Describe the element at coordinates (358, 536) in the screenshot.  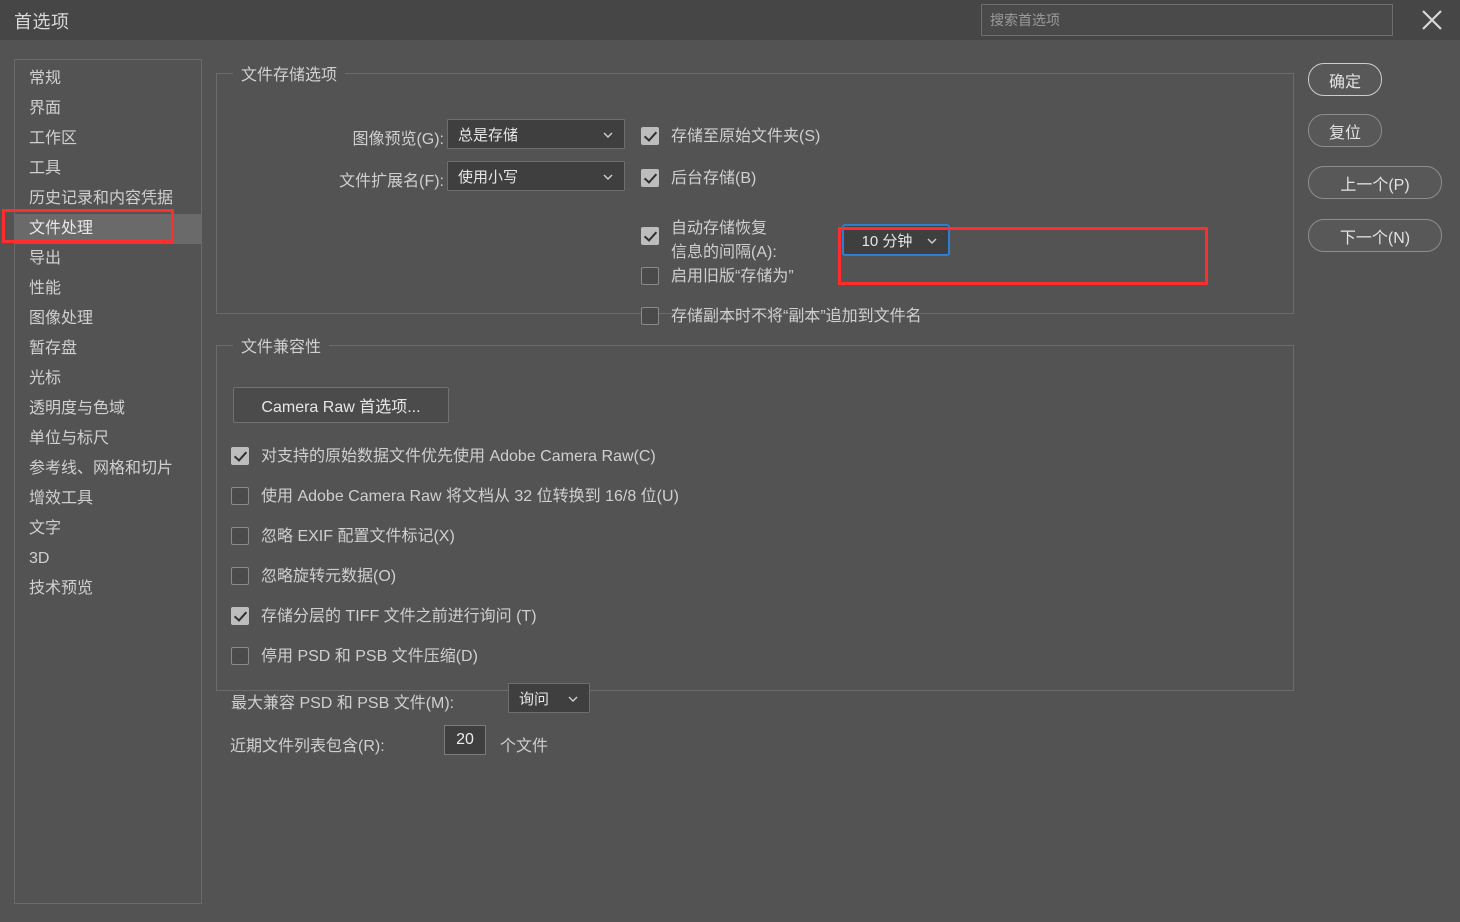
I see `ignore-exif-label: 忽略 EXIF 配置文件标记(X)` at that location.